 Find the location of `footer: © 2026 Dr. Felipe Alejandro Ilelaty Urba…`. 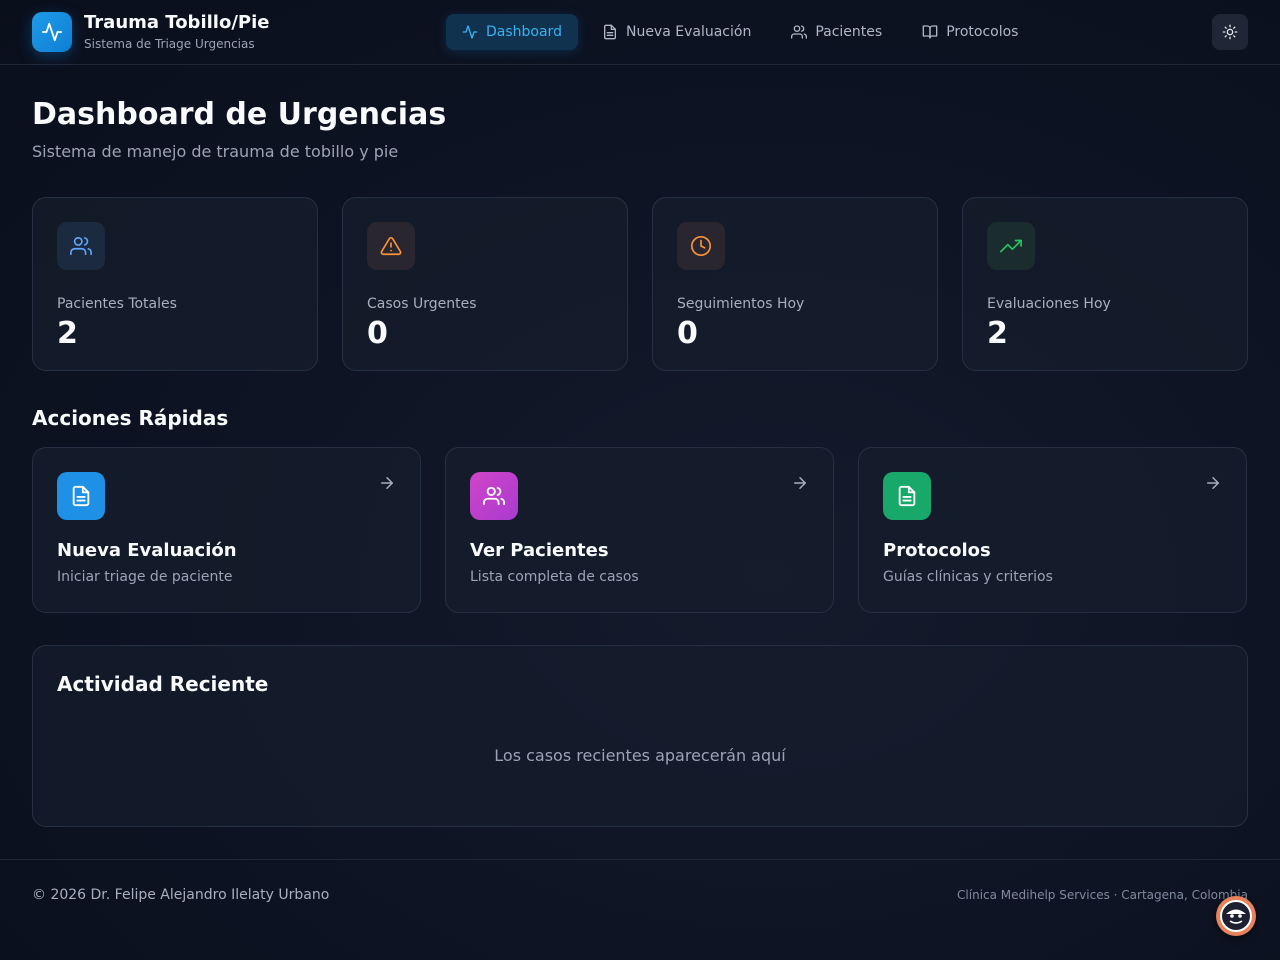

footer: © 2026 Dr. Felipe Alejandro Ilelaty Urba… is located at coordinates (640, 894).